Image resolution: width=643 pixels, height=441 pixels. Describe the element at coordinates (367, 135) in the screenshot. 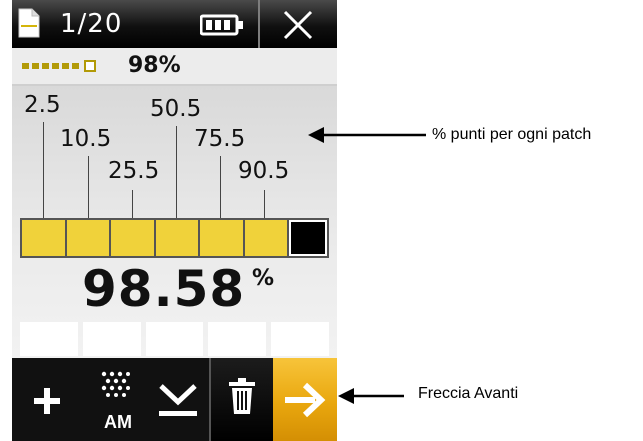

I see `callout-arrow-patch` at that location.